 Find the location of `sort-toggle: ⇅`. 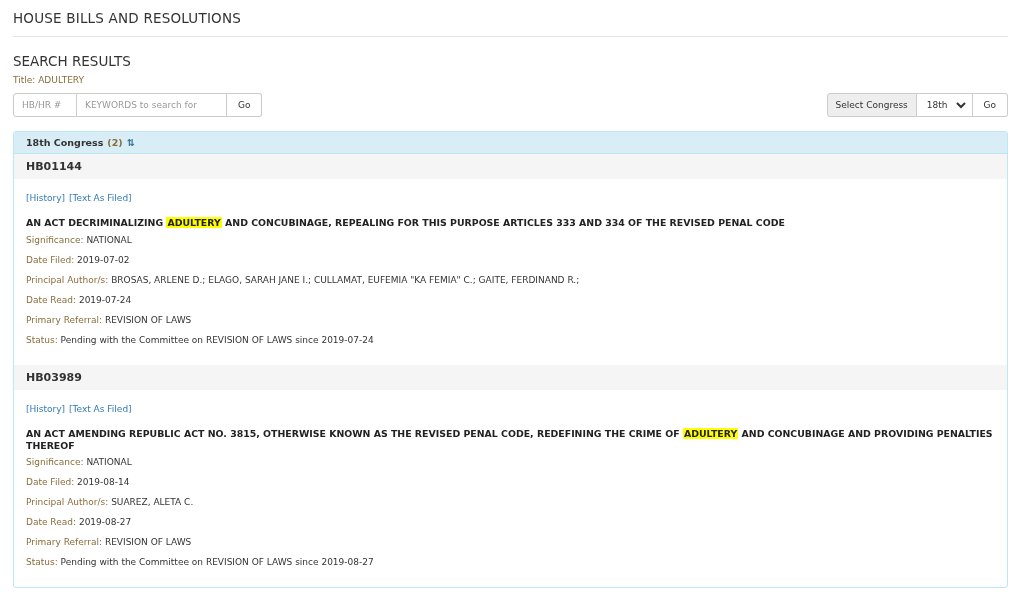

sort-toggle: ⇅ is located at coordinates (130, 142).